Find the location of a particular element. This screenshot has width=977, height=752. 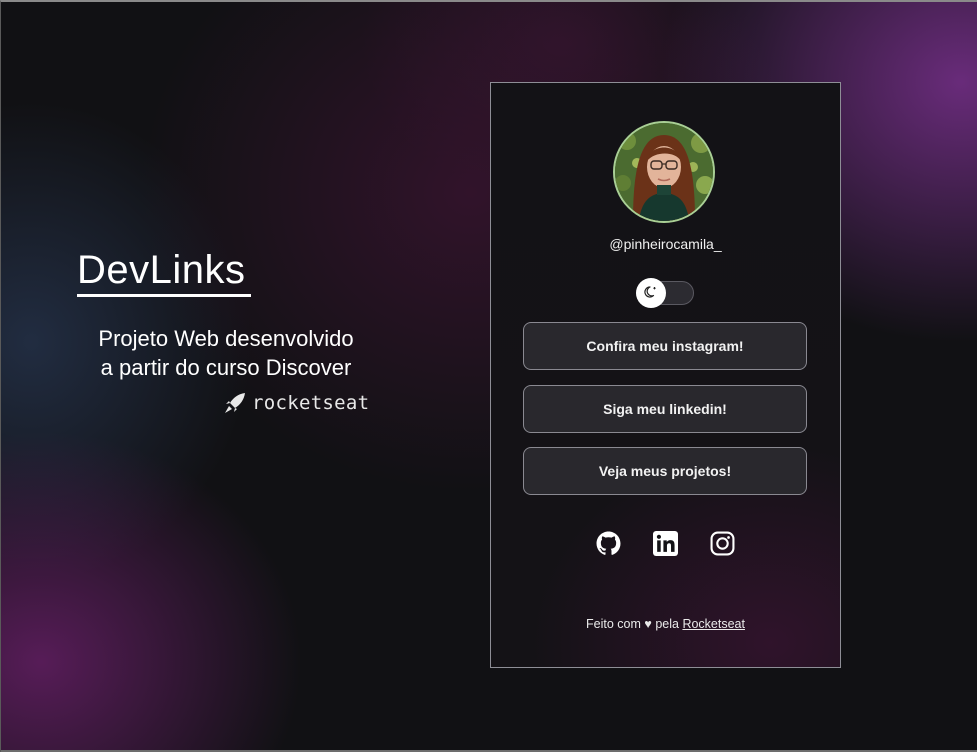

toggle-knob is located at coordinates (651, 293).